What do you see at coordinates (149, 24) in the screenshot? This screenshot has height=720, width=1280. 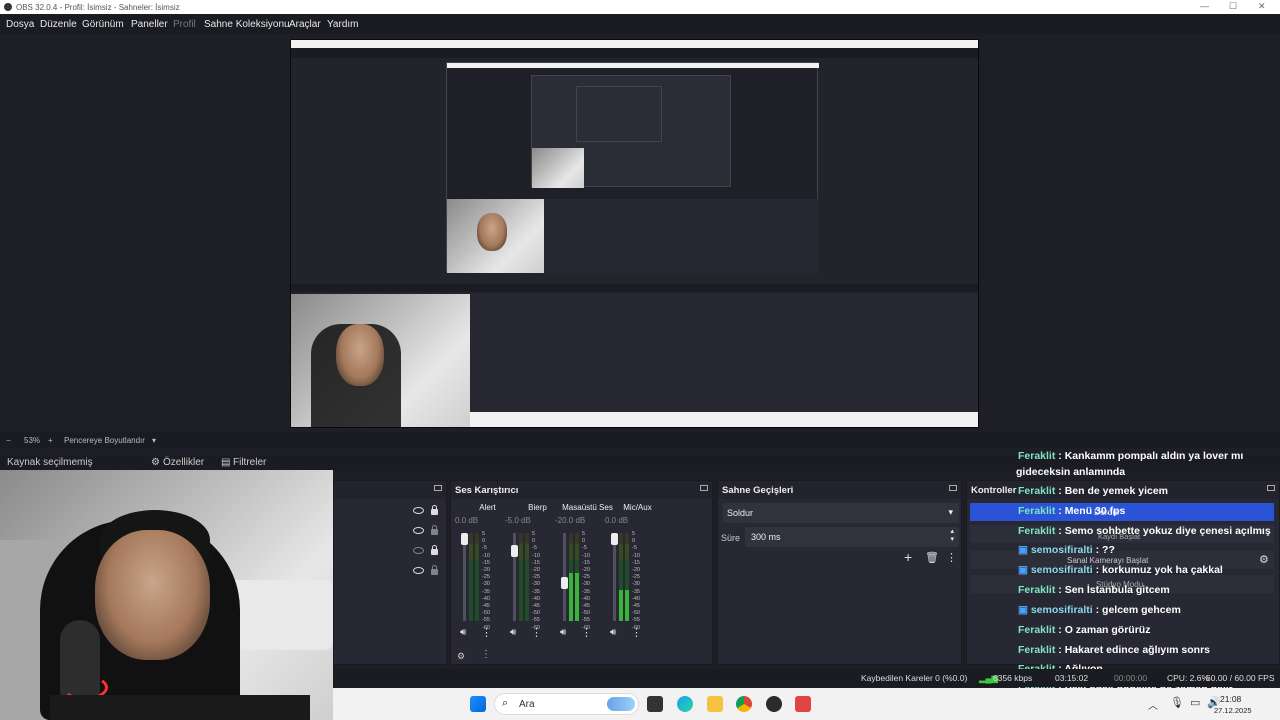 I see `menu-paneller: Paneller` at bounding box center [149, 24].